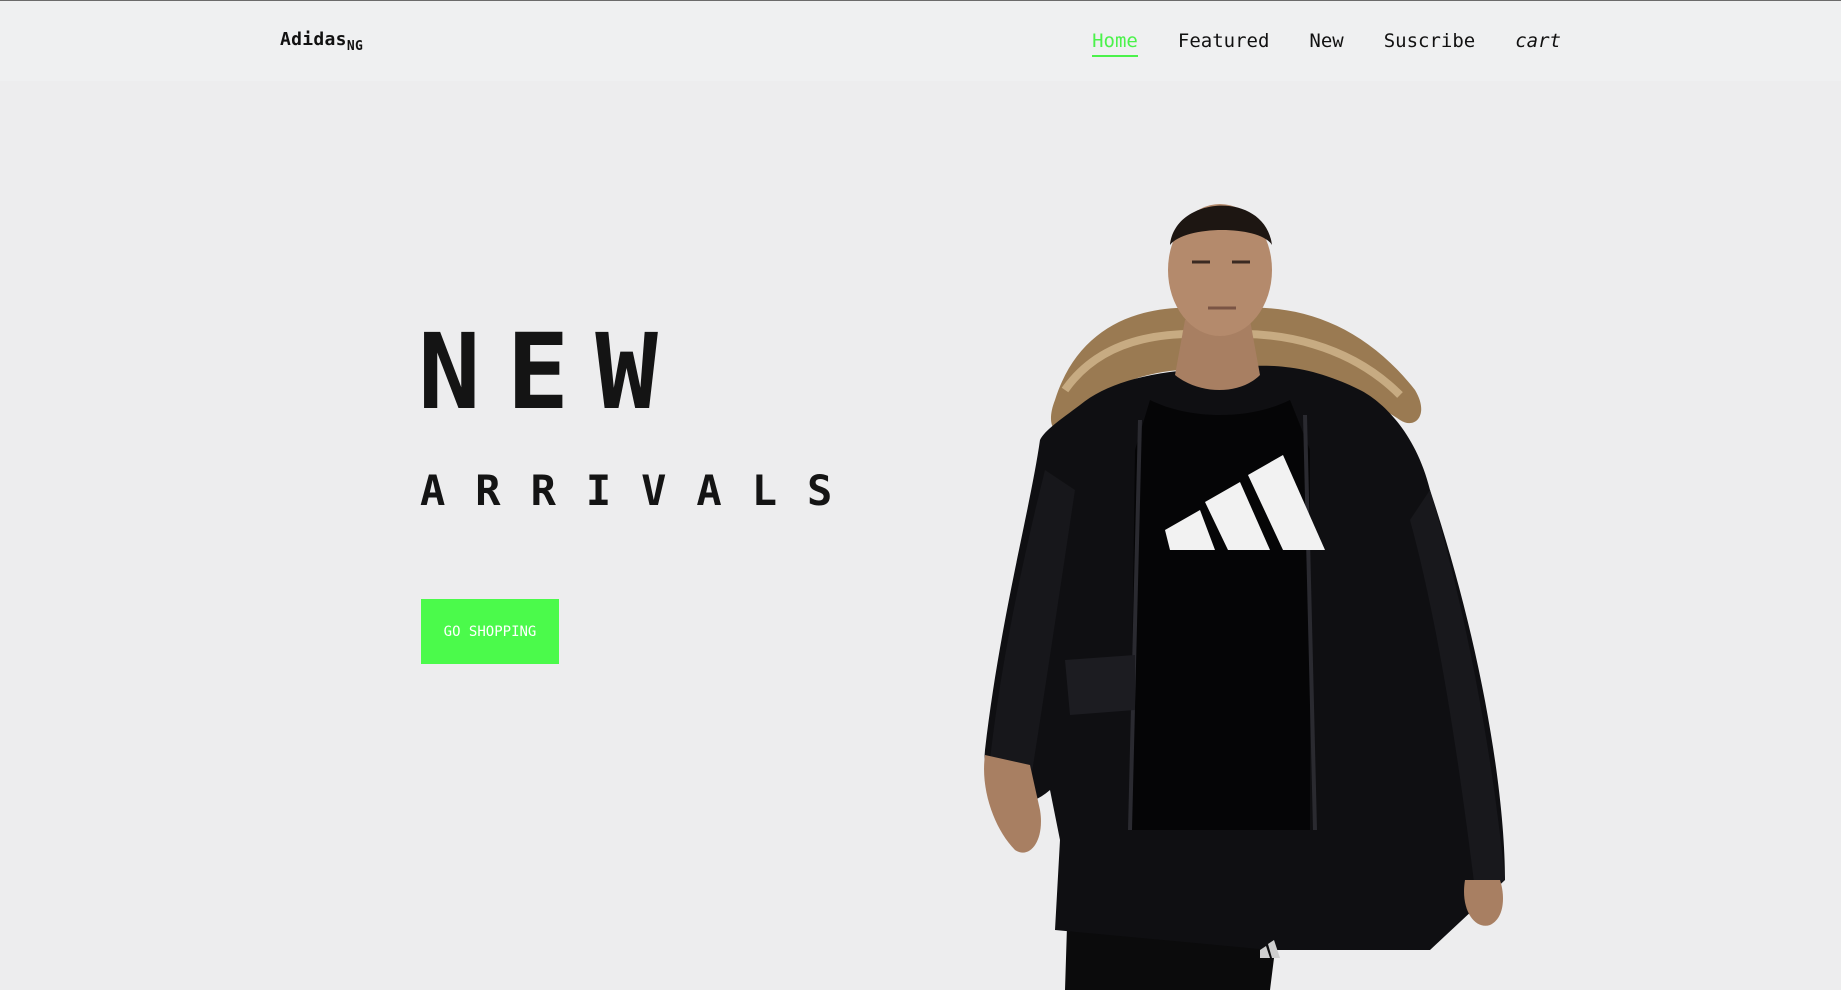 Image resolution: width=1841 pixels, height=990 pixels. Describe the element at coordinates (1115, 43) in the screenshot. I see `nav-home: Home` at that location.